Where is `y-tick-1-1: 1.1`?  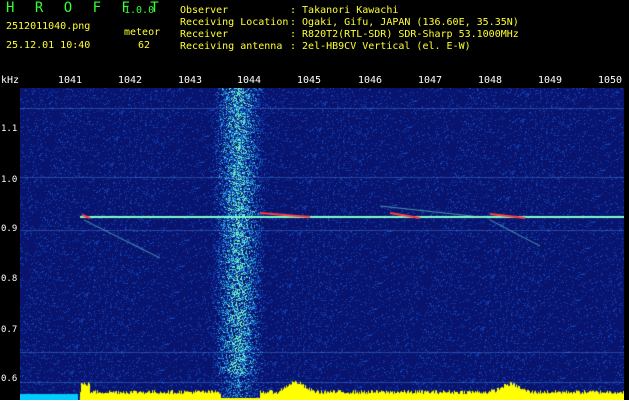 y-tick-1-1: 1.1 is located at coordinates (9, 129).